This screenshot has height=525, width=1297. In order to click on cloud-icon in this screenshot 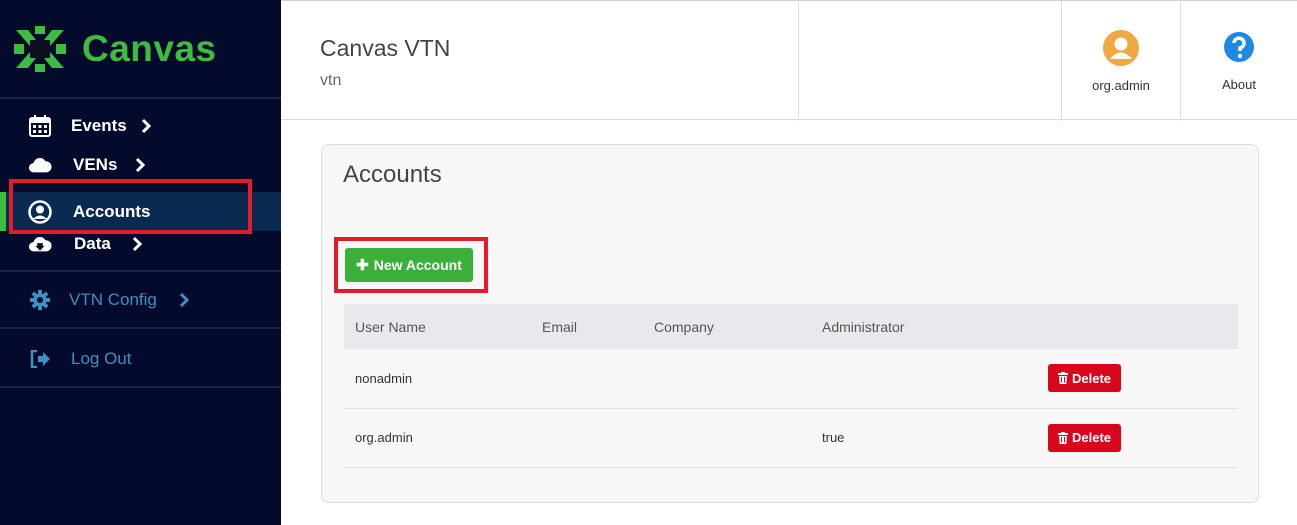, I will do `click(40, 165)`.